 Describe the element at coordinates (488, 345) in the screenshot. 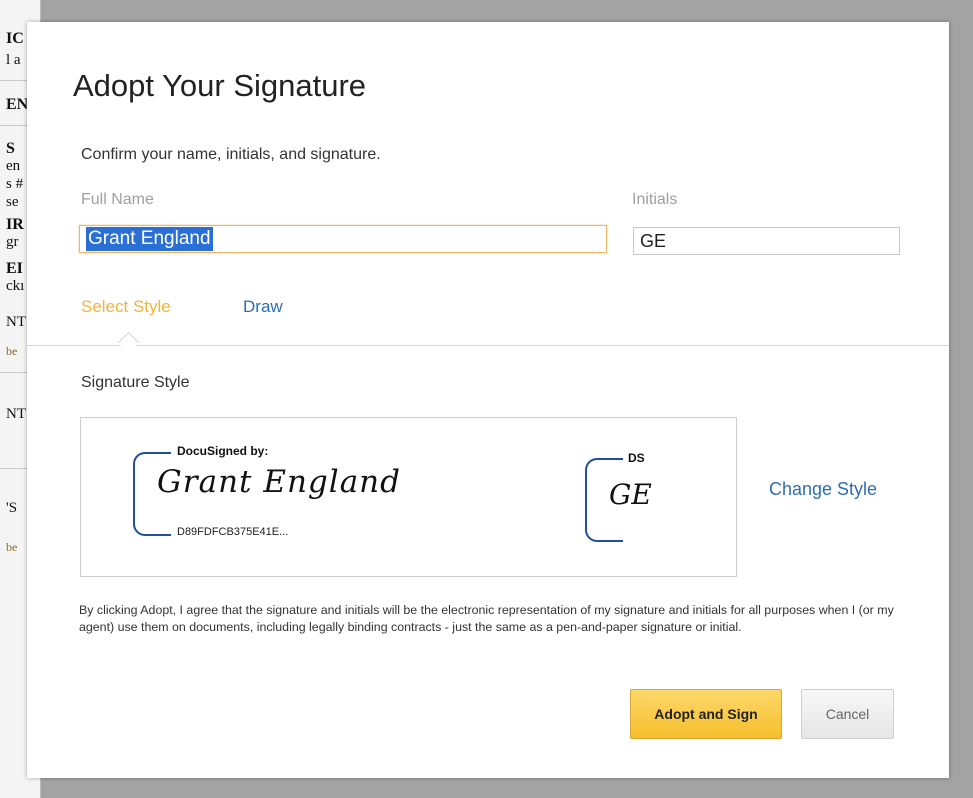

I see `tab-divider` at that location.